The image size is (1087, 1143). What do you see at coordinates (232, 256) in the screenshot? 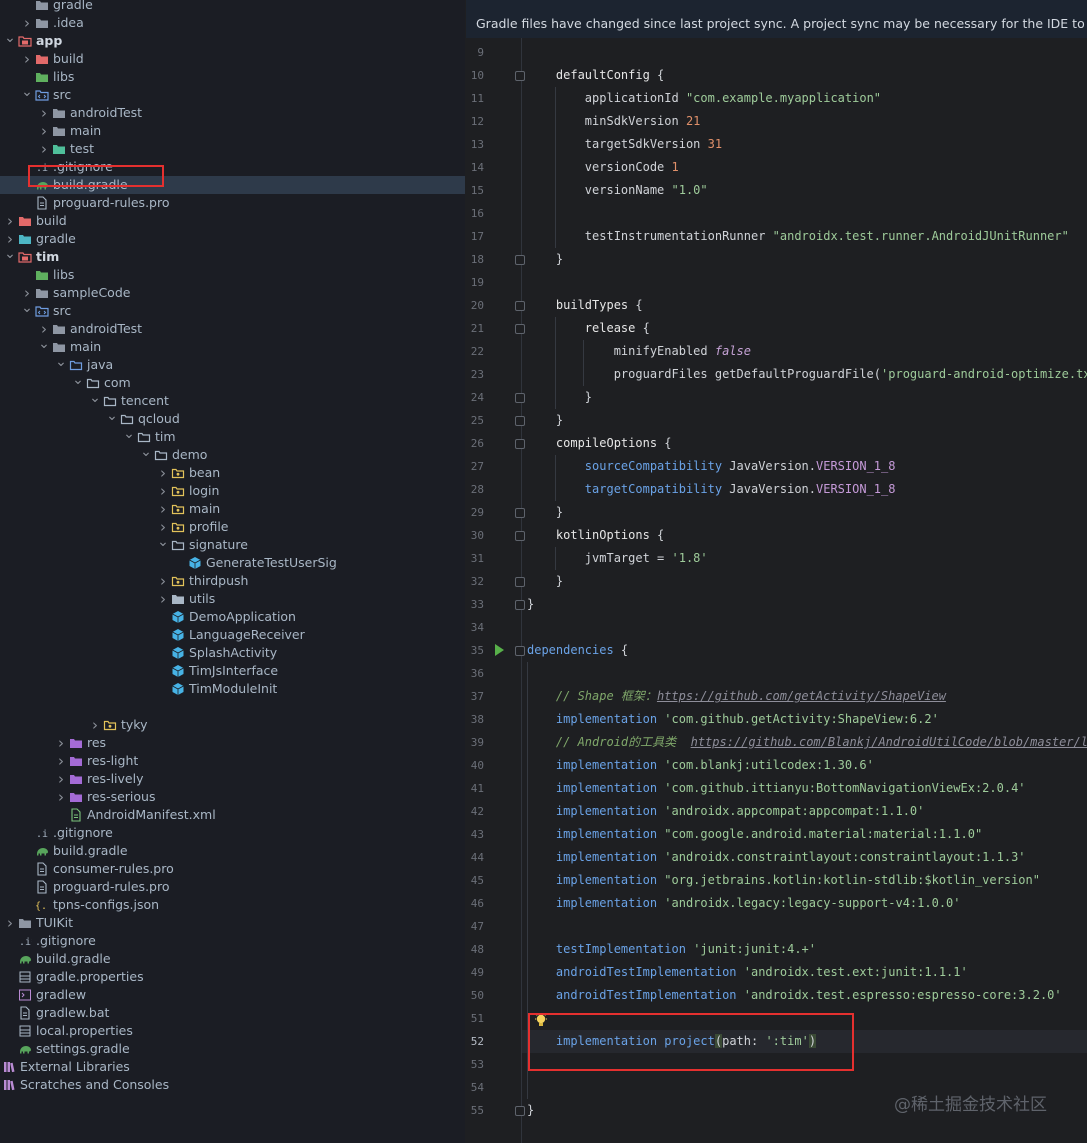
I see `tree-row: ⌄ tim` at bounding box center [232, 256].